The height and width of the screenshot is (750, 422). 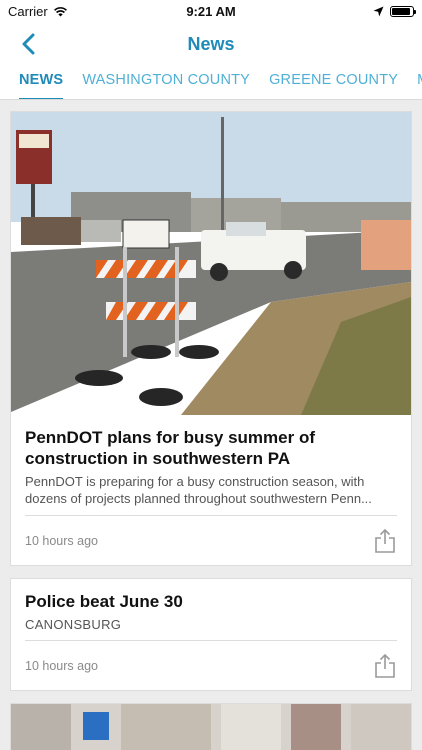 I want to click on category-tabs: NEWS WASHINGTON COUNTY GREENE COUNTY MO, so click(x=211, y=83).